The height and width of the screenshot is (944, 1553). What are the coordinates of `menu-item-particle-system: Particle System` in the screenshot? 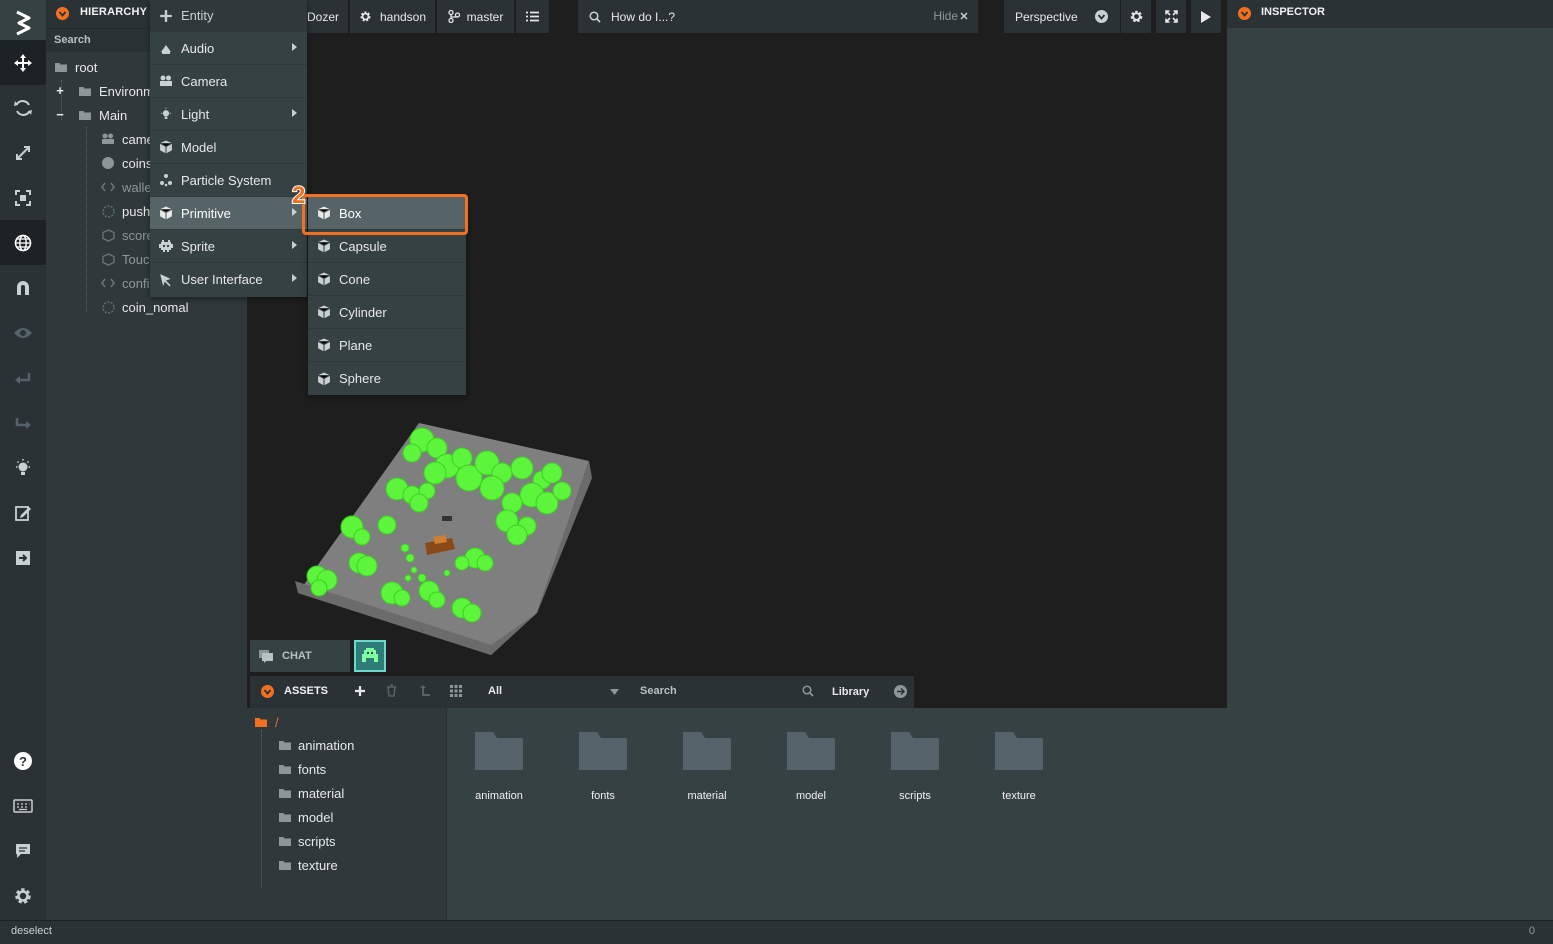 It's located at (228, 180).